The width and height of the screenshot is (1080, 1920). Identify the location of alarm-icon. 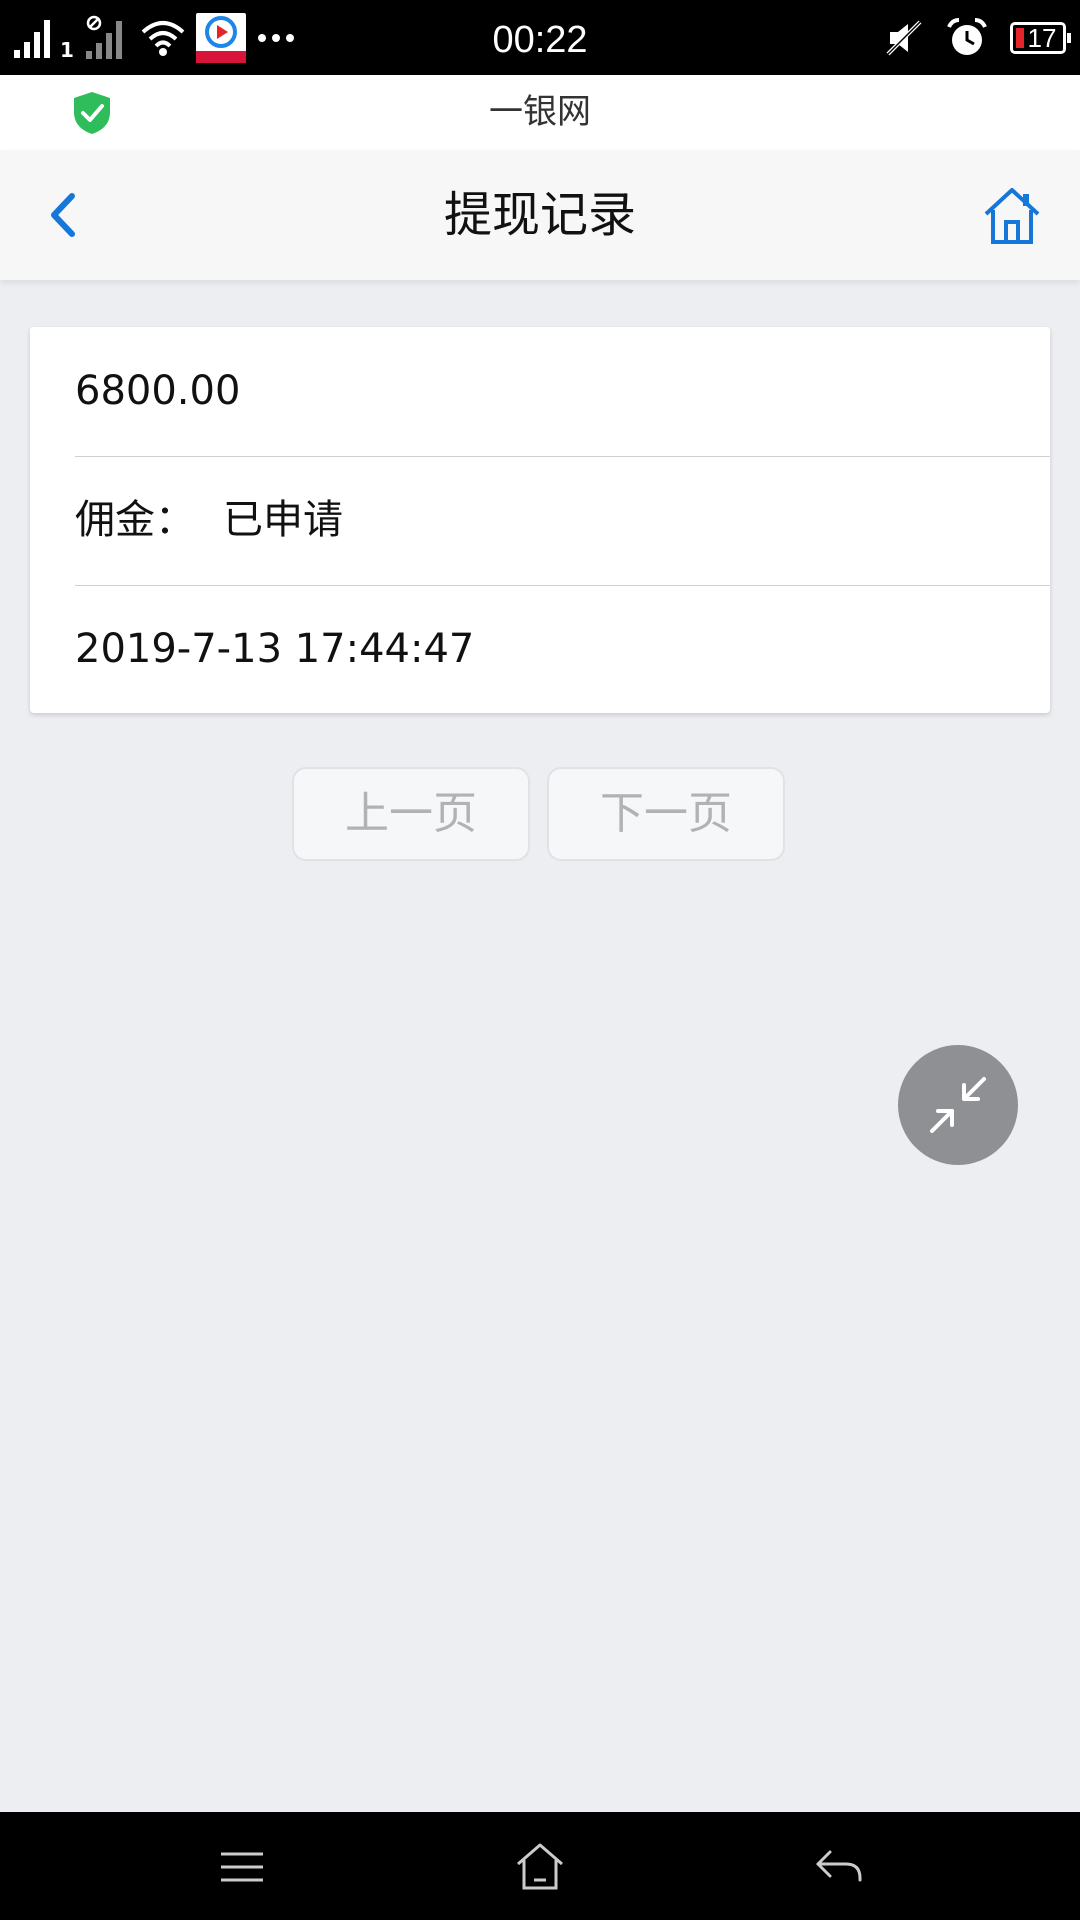
(967, 36).